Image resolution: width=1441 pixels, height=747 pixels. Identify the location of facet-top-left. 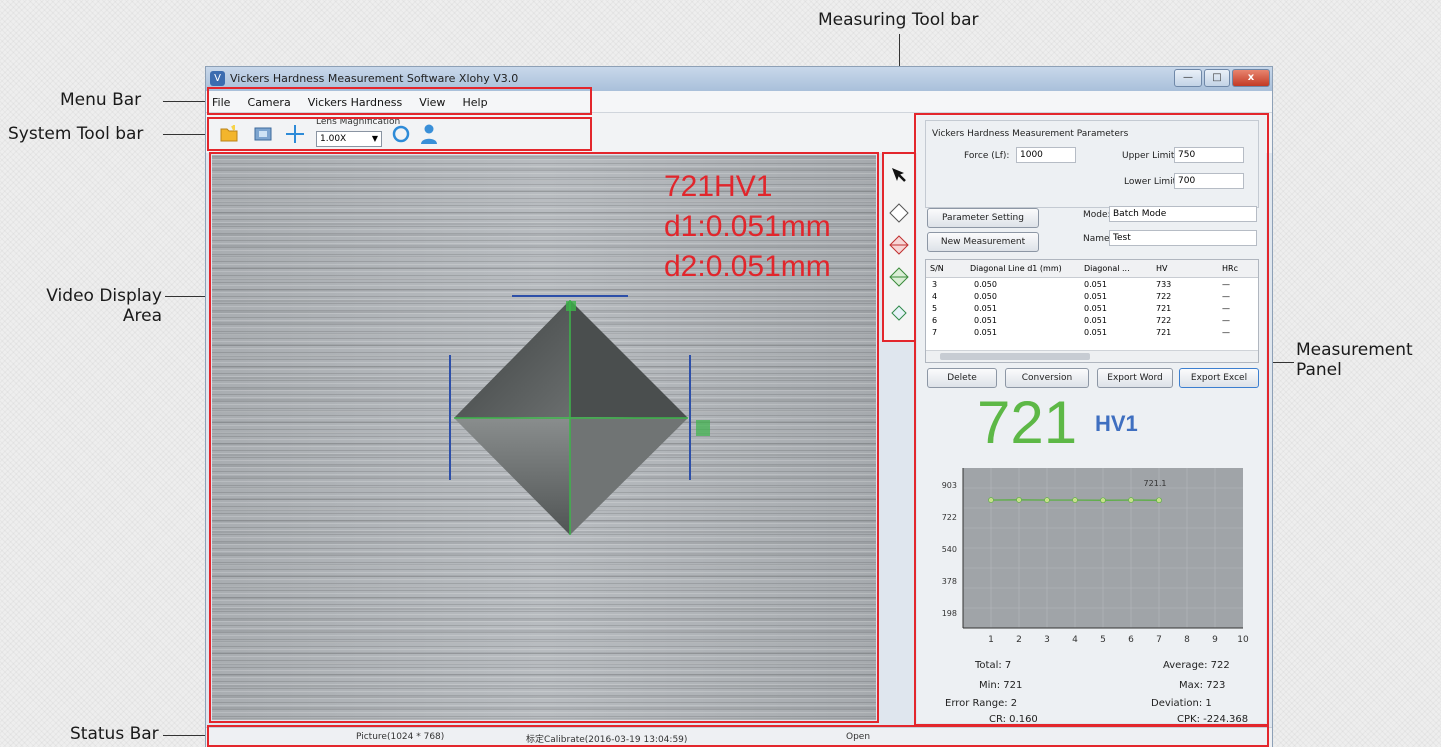
(512, 359).